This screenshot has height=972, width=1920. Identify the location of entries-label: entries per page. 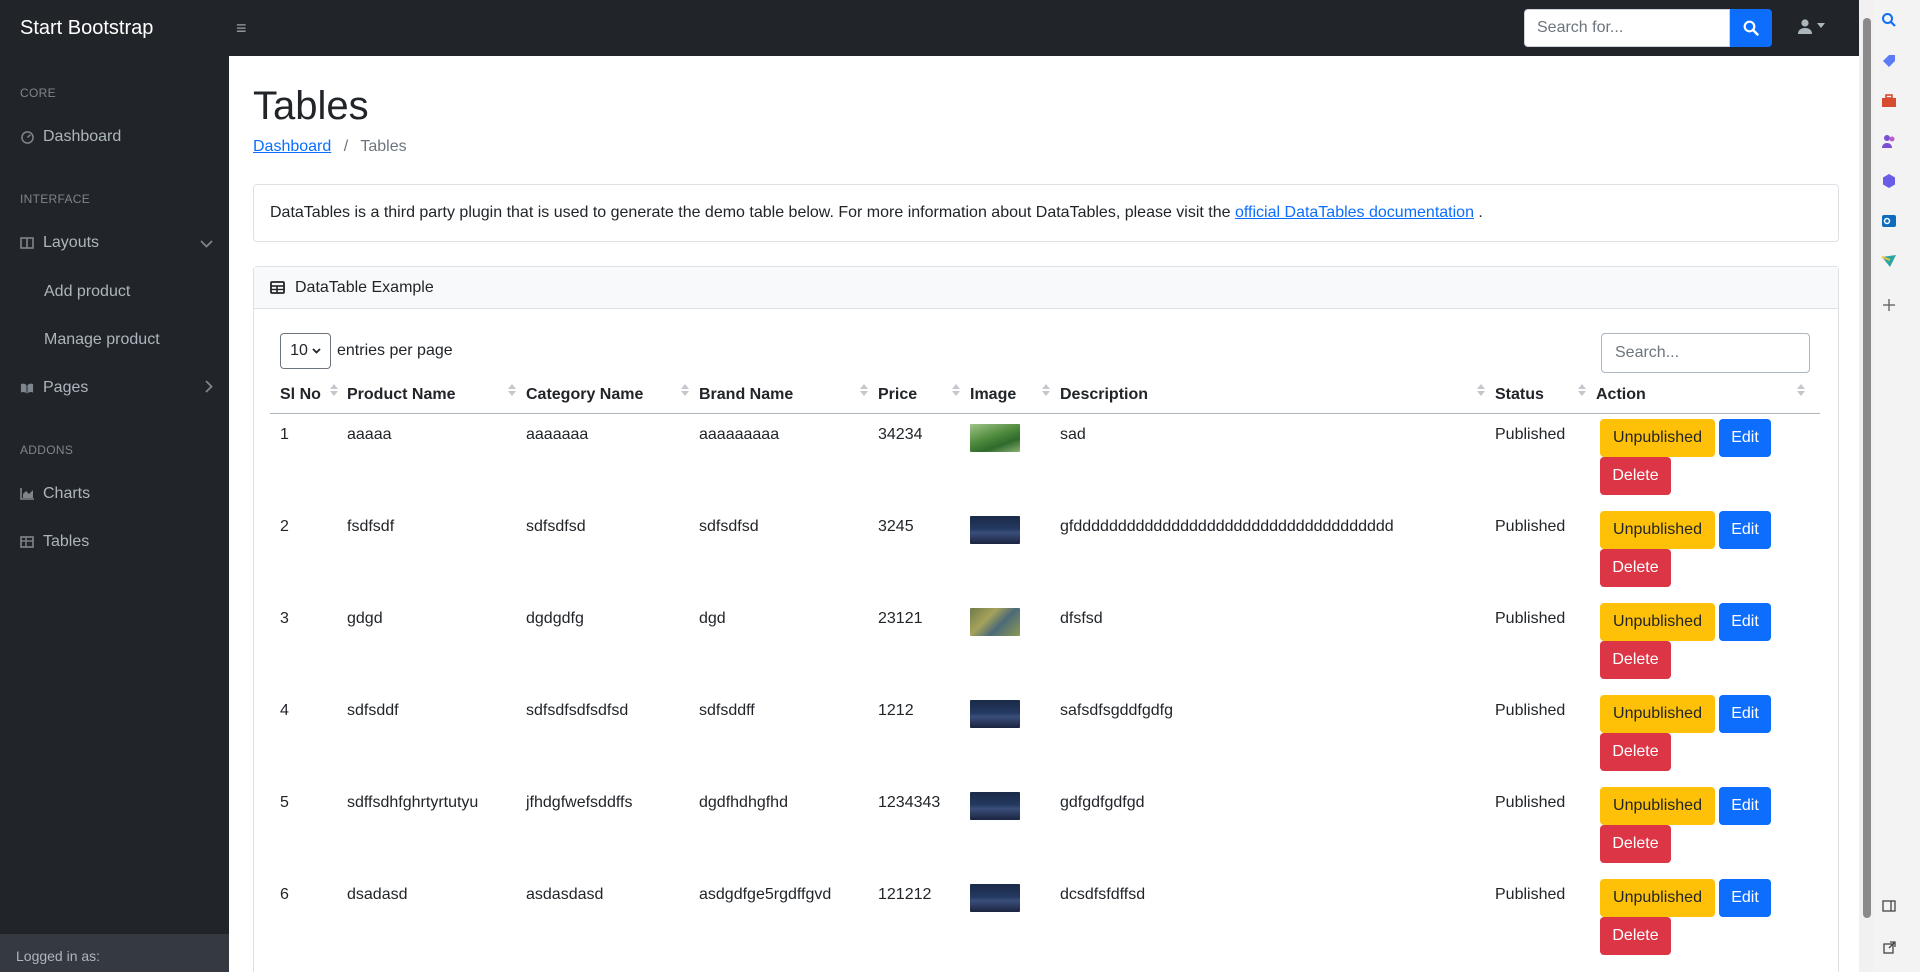
(395, 350).